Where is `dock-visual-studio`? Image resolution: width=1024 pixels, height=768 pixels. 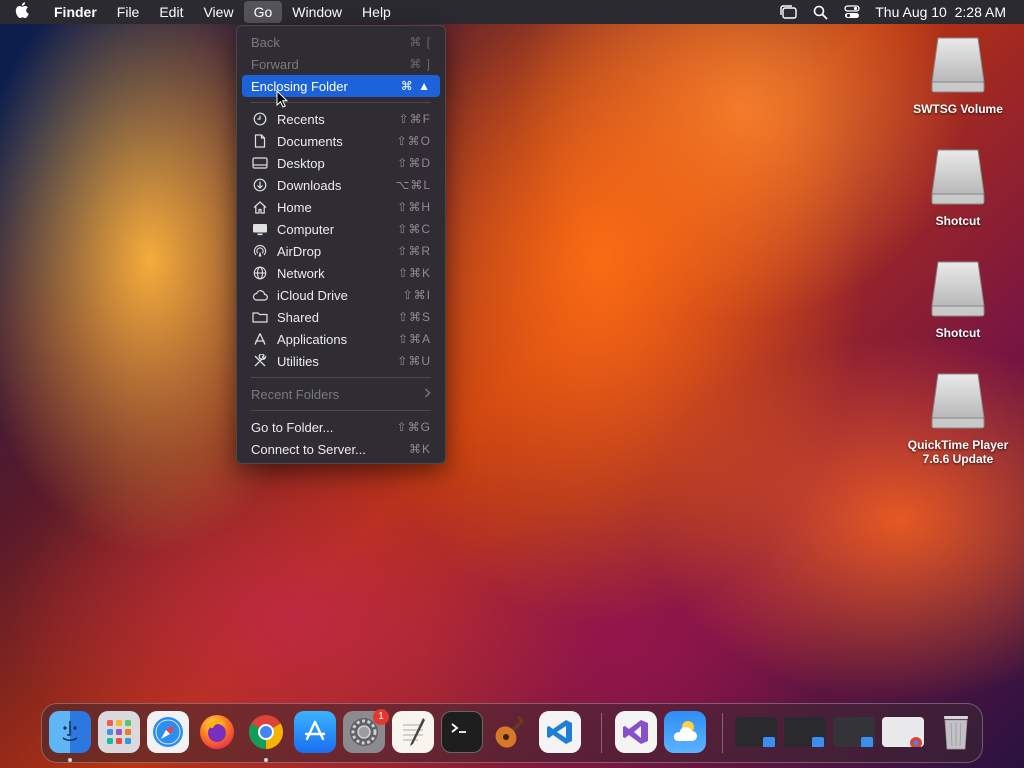 dock-visual-studio is located at coordinates (636, 732).